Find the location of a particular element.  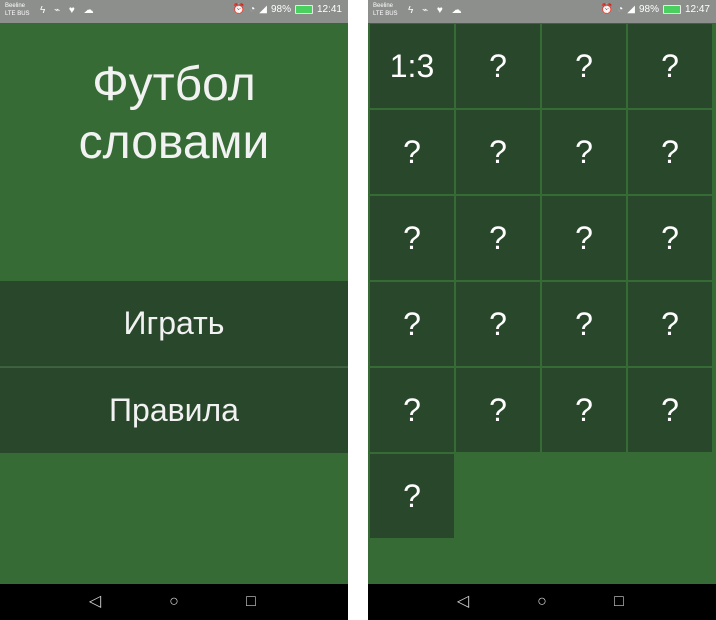

status-right: ⏰ ◔ ◢ 98% 12:41 is located at coordinates (287, 9).